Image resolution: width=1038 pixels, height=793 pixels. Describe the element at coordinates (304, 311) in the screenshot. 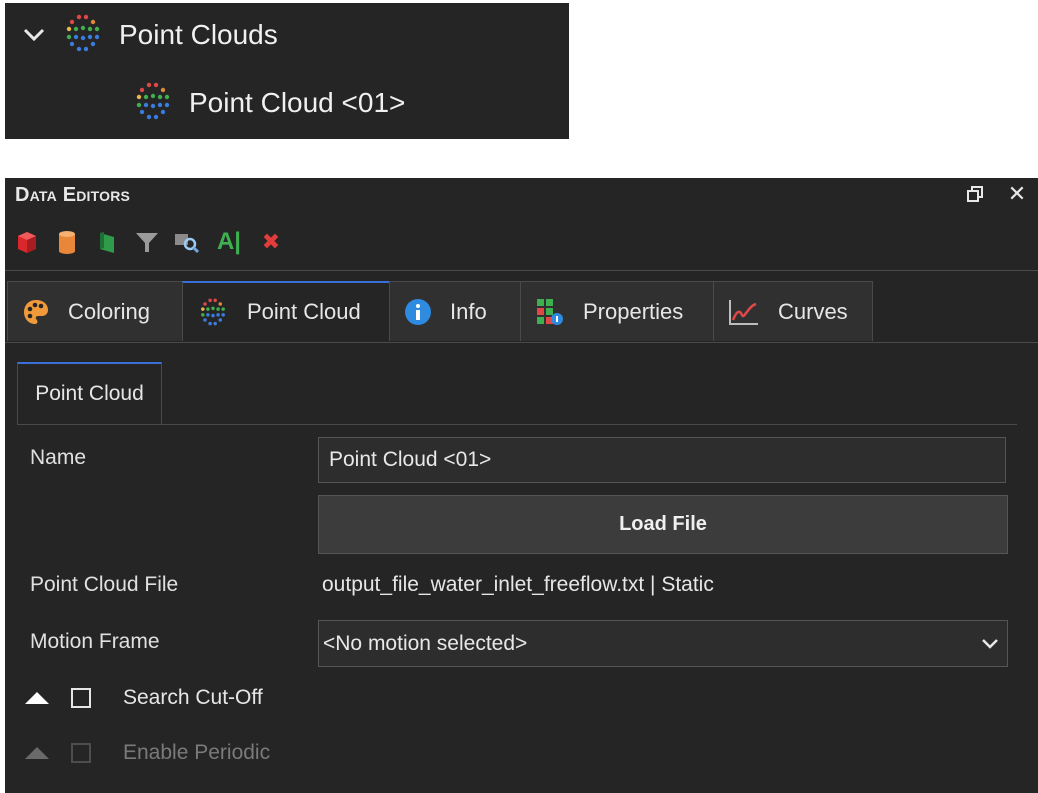

I see `tab-label: Point Cloud` at that location.